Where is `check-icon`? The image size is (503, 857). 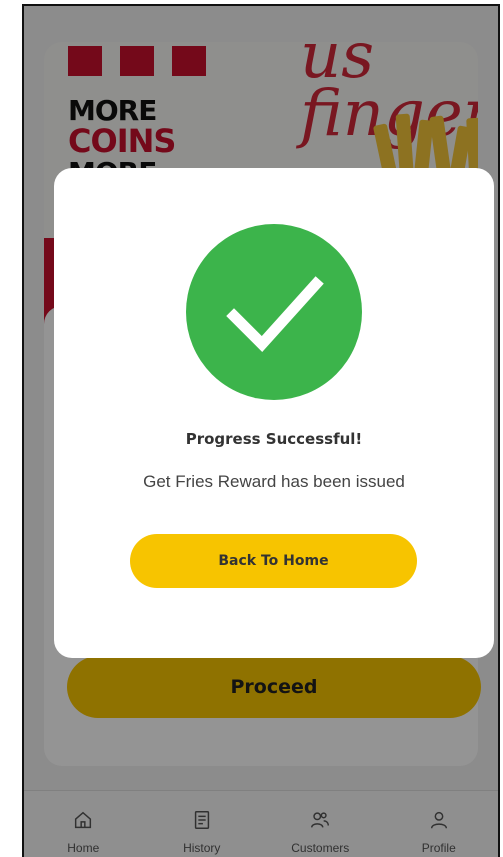
check-icon is located at coordinates (275, 314).